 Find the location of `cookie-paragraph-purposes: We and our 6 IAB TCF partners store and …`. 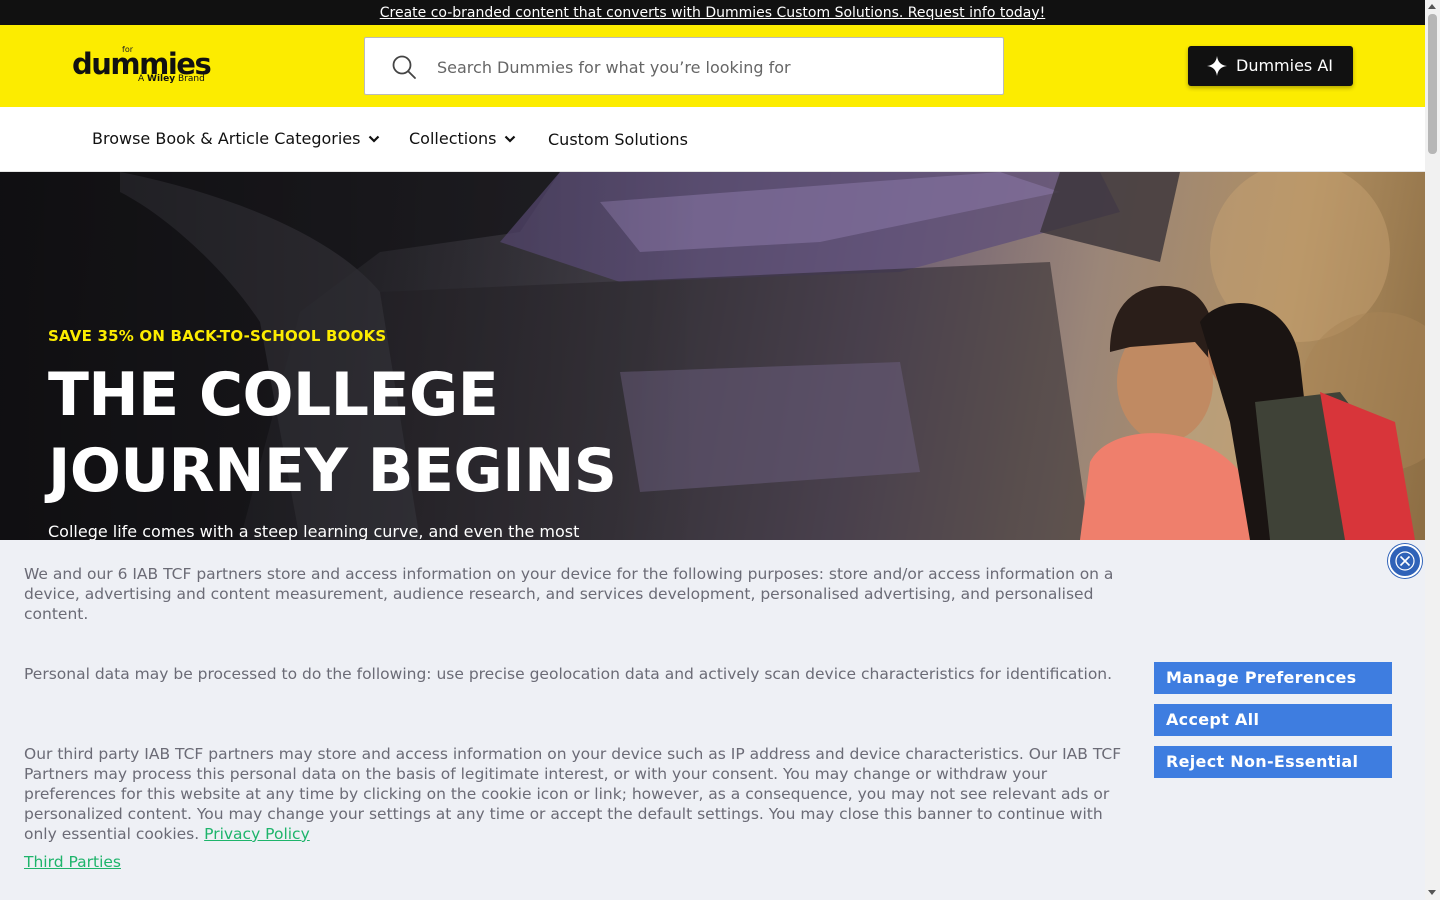

cookie-paragraph-purposes: We and our 6 IAB TCF partners store and … is located at coordinates (569, 594).